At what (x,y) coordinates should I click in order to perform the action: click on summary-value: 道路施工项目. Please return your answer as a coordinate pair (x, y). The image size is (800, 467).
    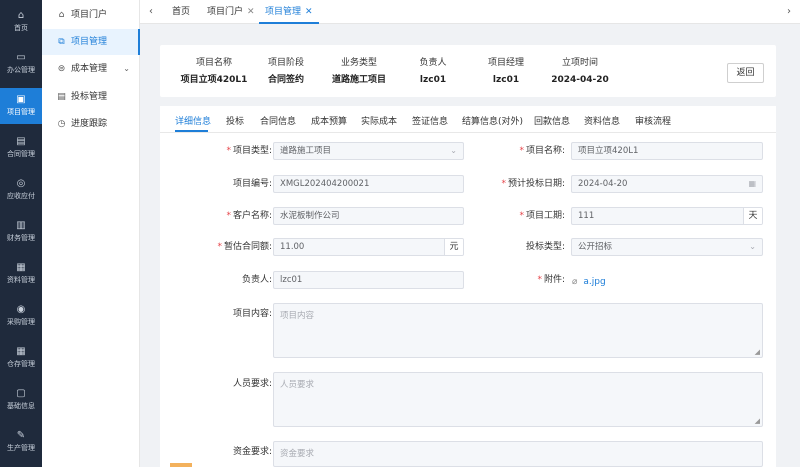
    Looking at the image, I should click on (358, 80).